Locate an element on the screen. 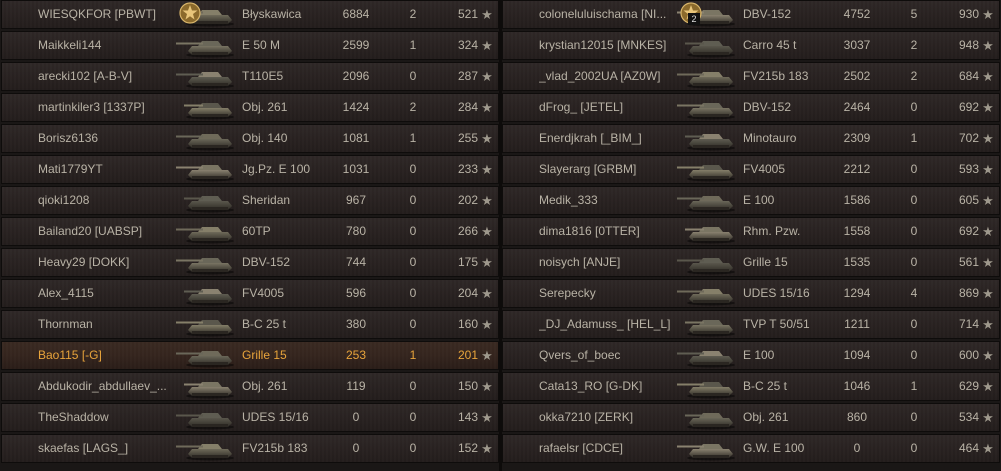 Image resolution: width=1001 pixels, height=471 pixels. player-row: rafaelsr [CDCE] G.W. E 100 0 0 464 ★ is located at coordinates (751, 448).